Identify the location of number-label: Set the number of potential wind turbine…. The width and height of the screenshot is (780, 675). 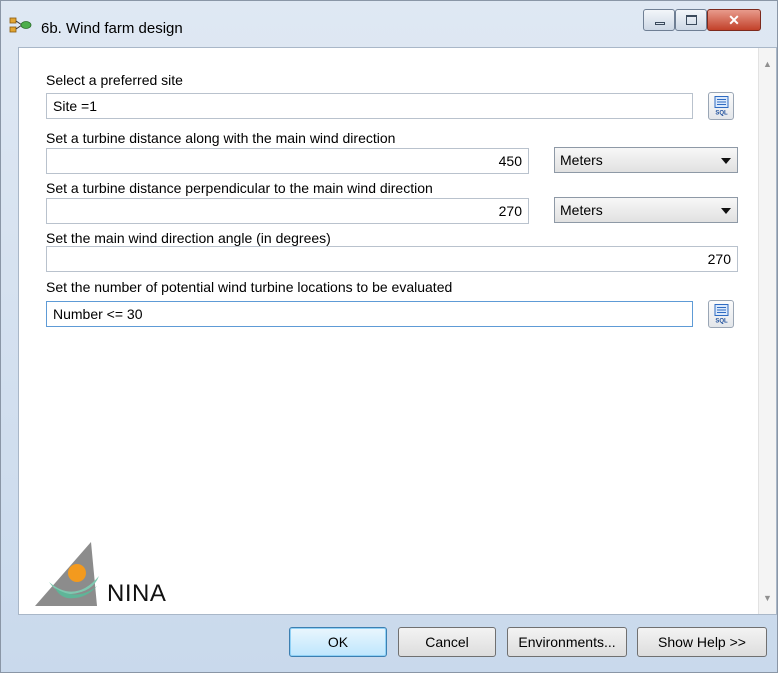
(249, 287).